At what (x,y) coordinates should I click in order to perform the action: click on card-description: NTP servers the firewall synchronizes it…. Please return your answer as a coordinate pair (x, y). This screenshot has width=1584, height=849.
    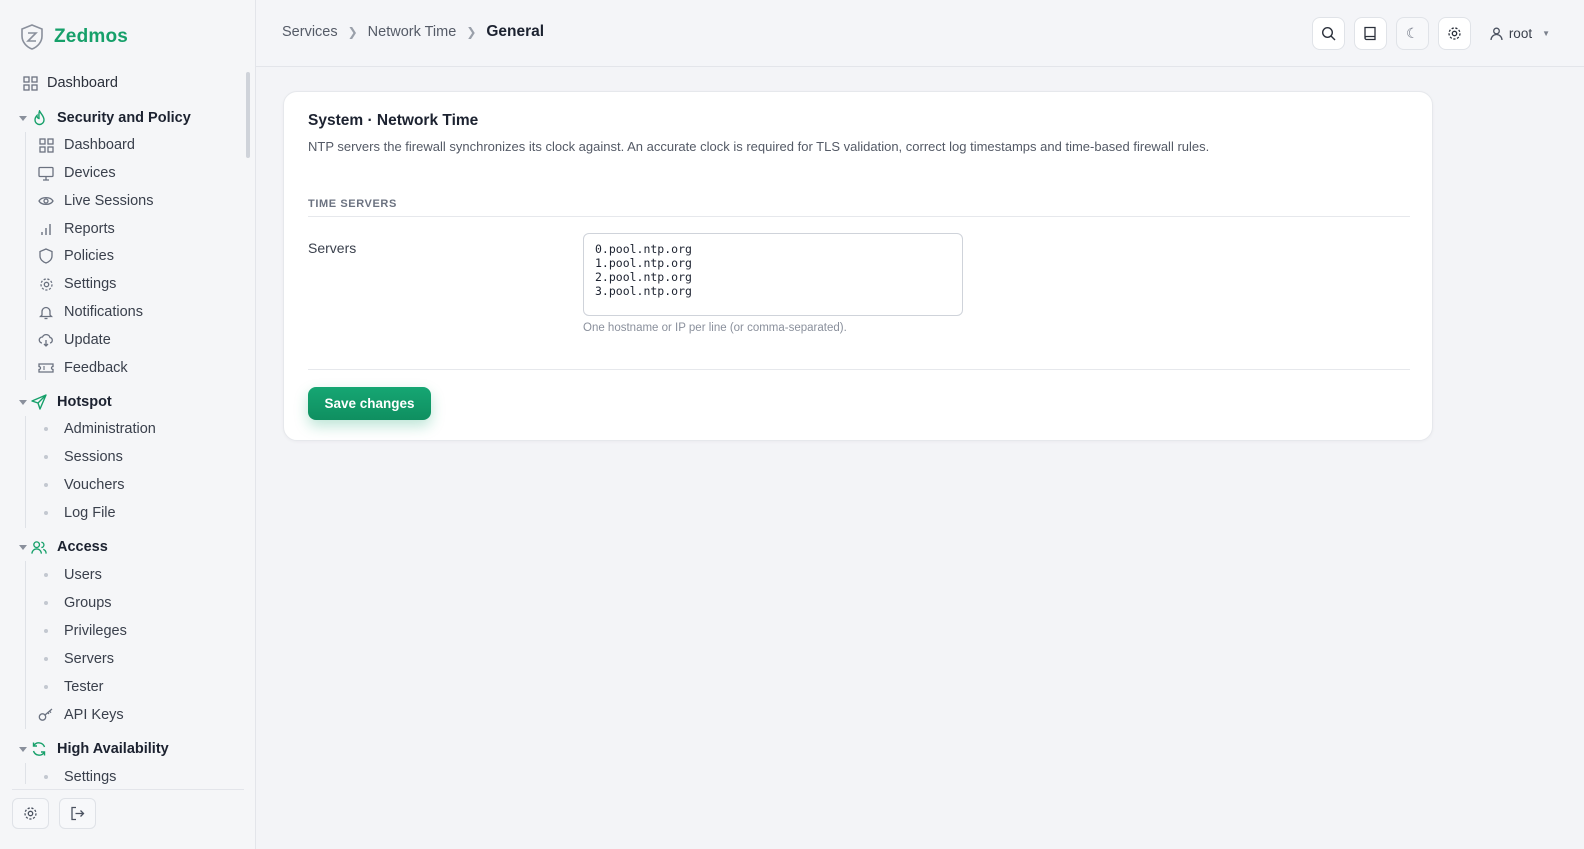
    Looking at the image, I should click on (759, 146).